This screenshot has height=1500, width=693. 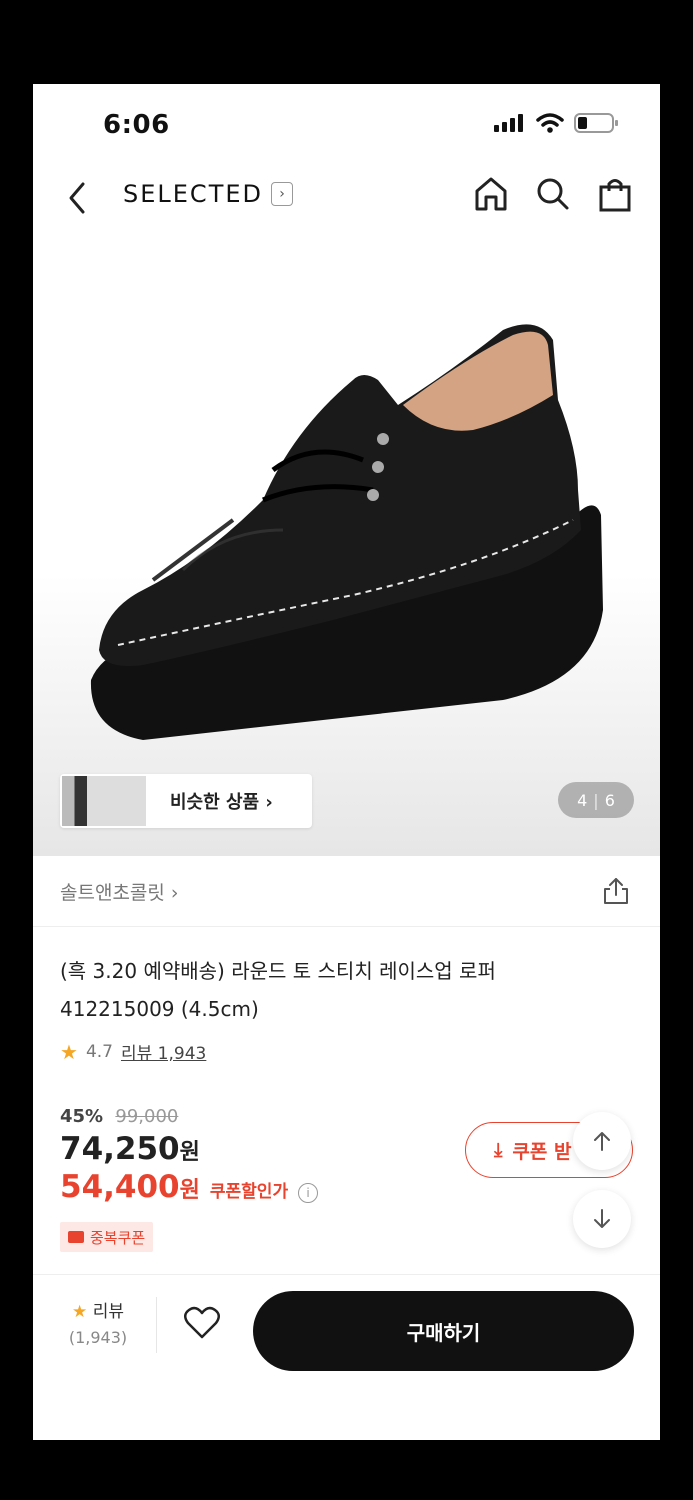 What do you see at coordinates (308, 1193) in the screenshot?
I see `info-icon: i` at bounding box center [308, 1193].